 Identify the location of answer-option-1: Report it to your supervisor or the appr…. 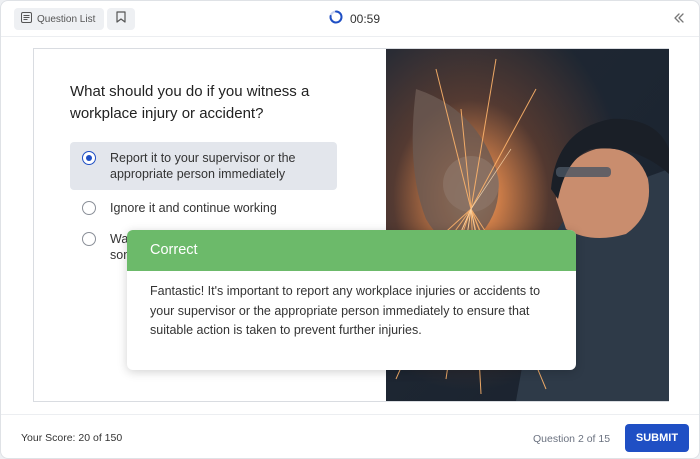
(203, 166).